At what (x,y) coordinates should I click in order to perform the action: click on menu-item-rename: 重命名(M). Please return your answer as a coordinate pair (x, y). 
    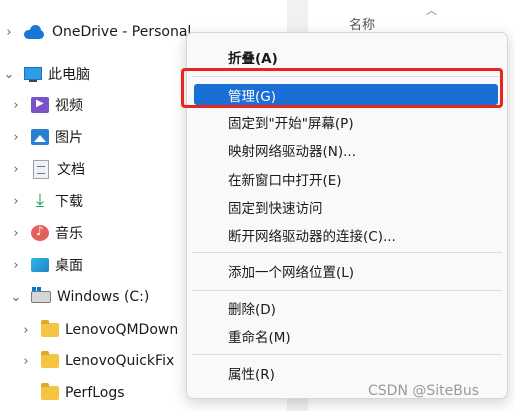
    Looking at the image, I should click on (347, 336).